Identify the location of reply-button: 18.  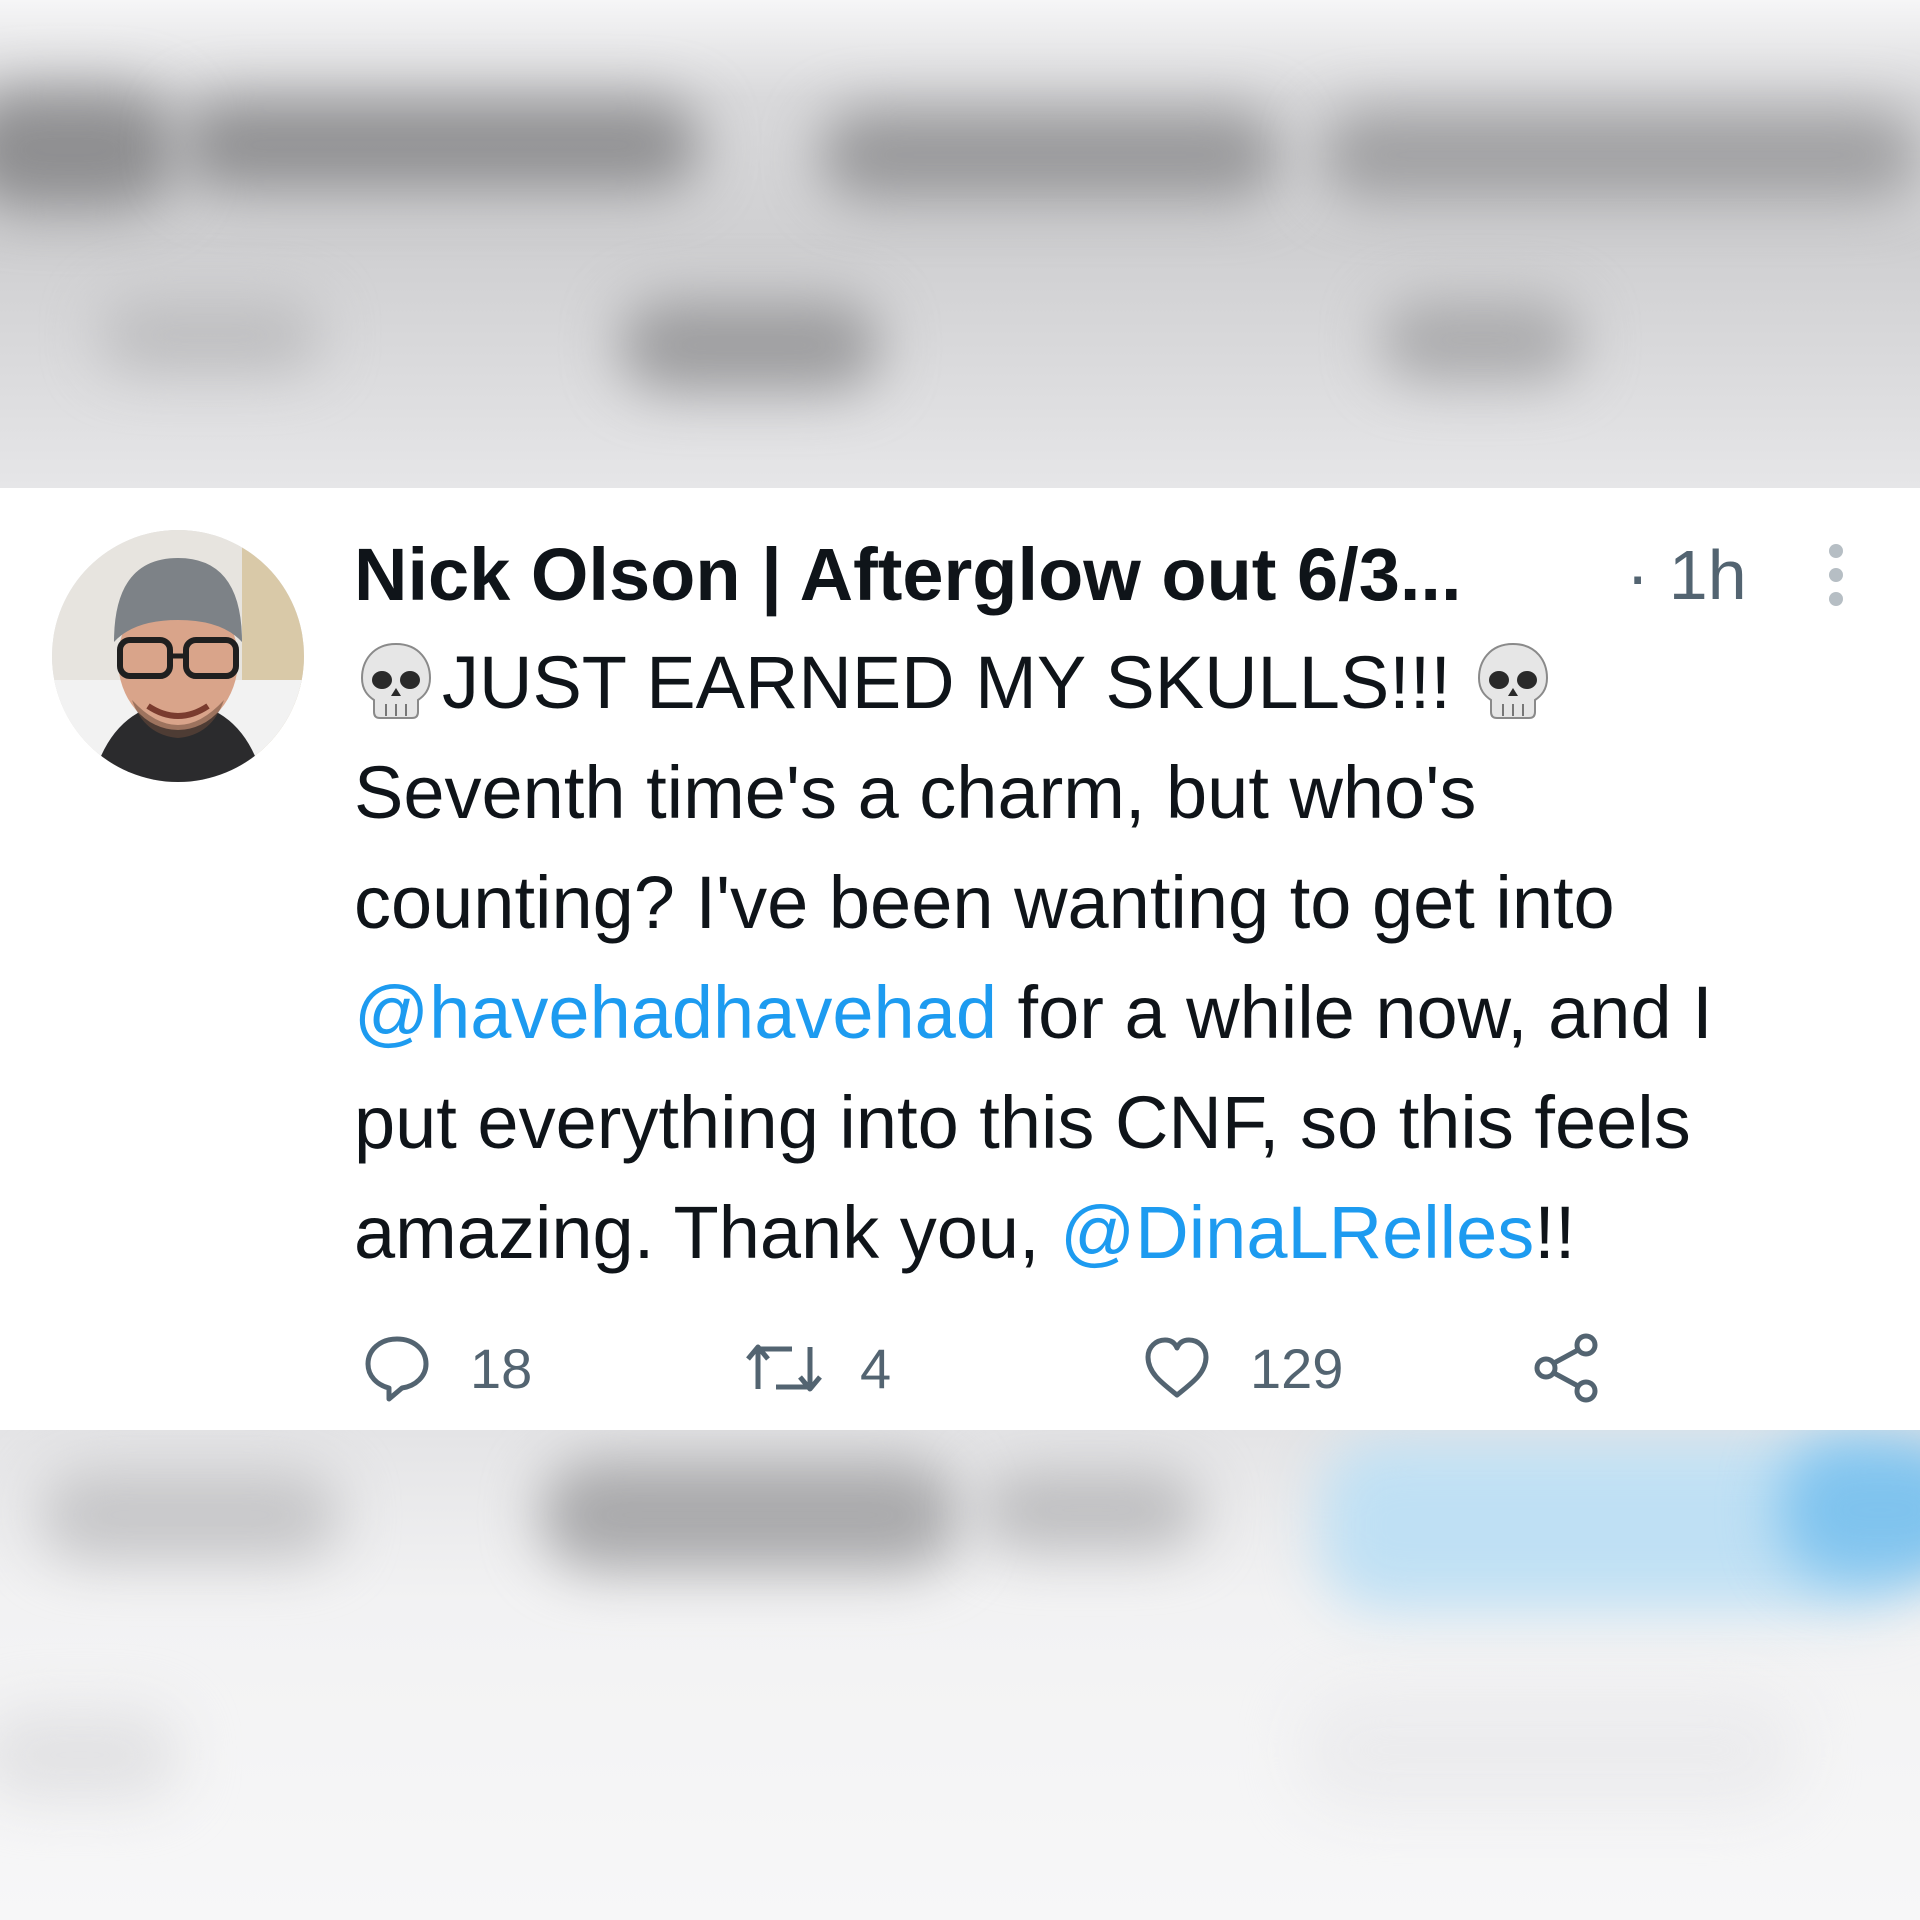
(446, 1368).